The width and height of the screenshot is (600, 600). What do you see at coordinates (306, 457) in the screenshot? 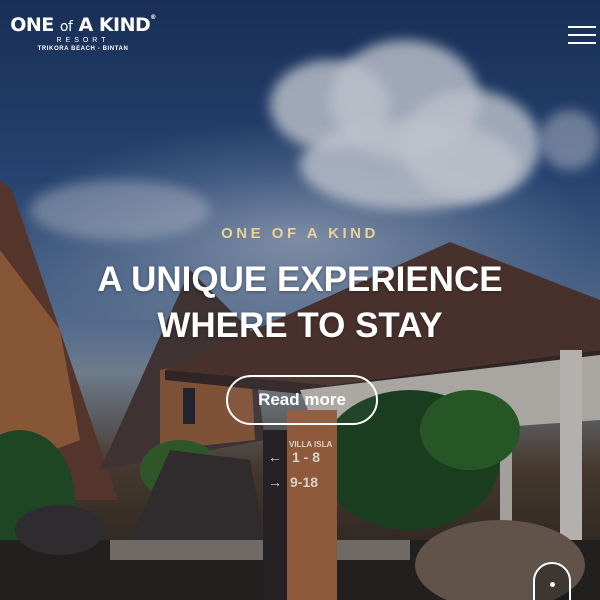
I see `signpost-range: 1 - 8` at bounding box center [306, 457].